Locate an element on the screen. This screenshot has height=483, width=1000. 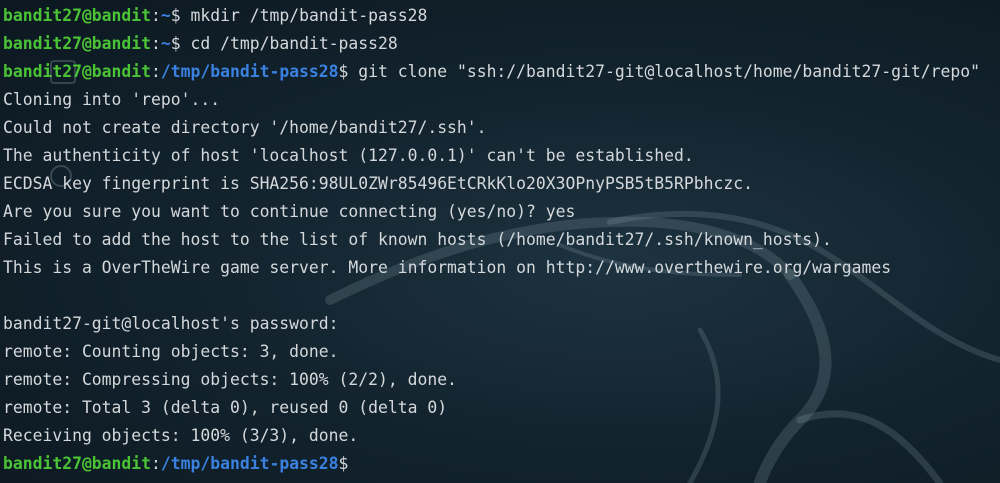
output-text: bandit27-git@localhost's password: is located at coordinates (176, 323).